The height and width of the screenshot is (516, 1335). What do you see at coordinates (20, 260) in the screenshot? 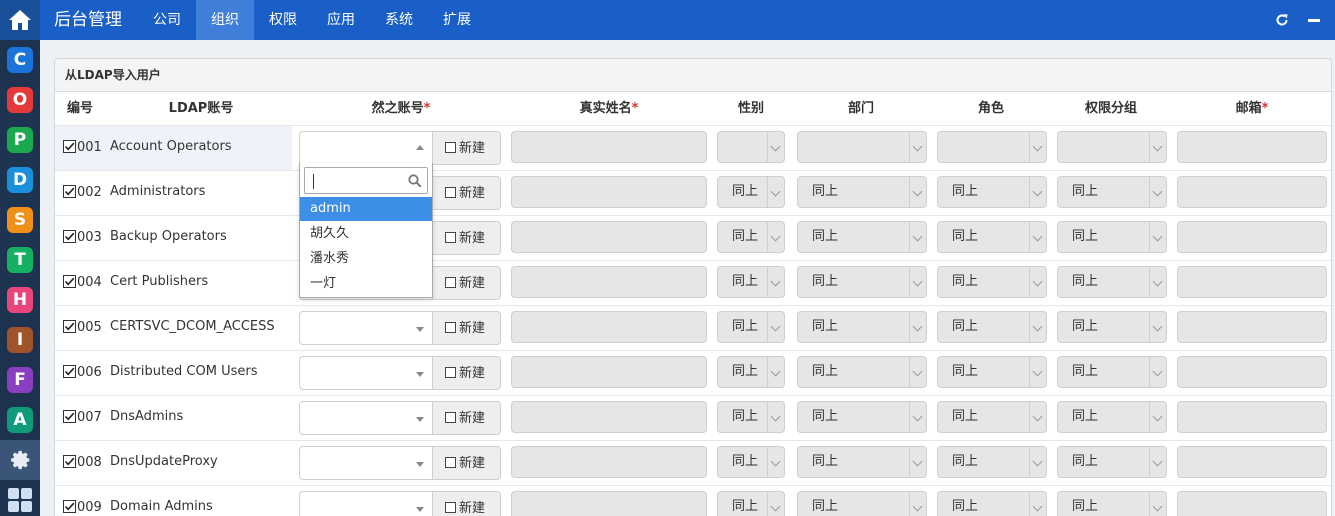
I see `app-t-button: T` at bounding box center [20, 260].